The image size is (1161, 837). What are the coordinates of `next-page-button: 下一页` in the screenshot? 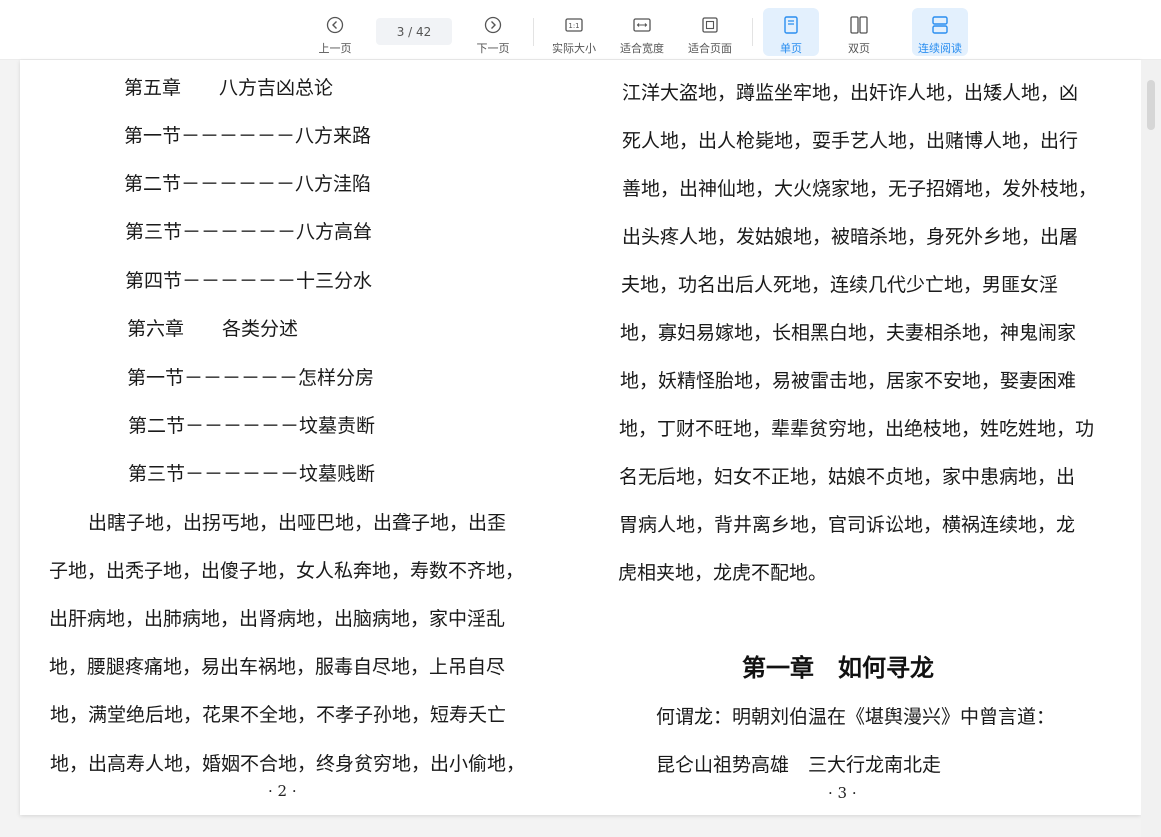 It's located at (493, 32).